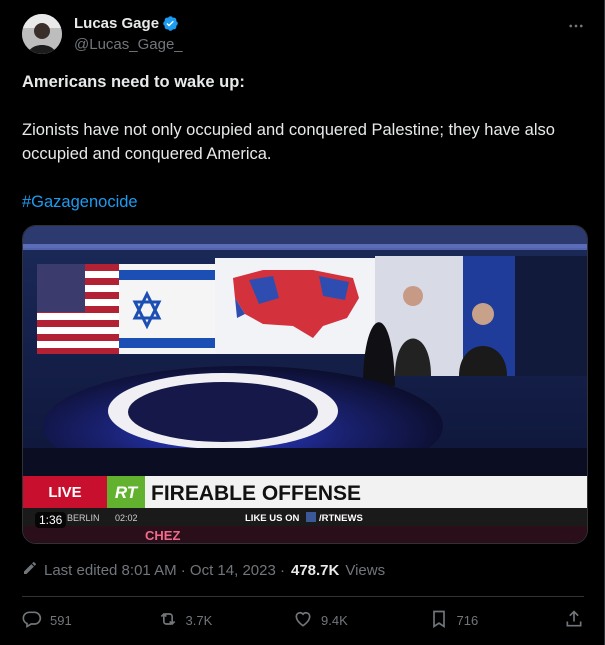 The image size is (605, 645). I want to click on us-map, so click(295, 306).